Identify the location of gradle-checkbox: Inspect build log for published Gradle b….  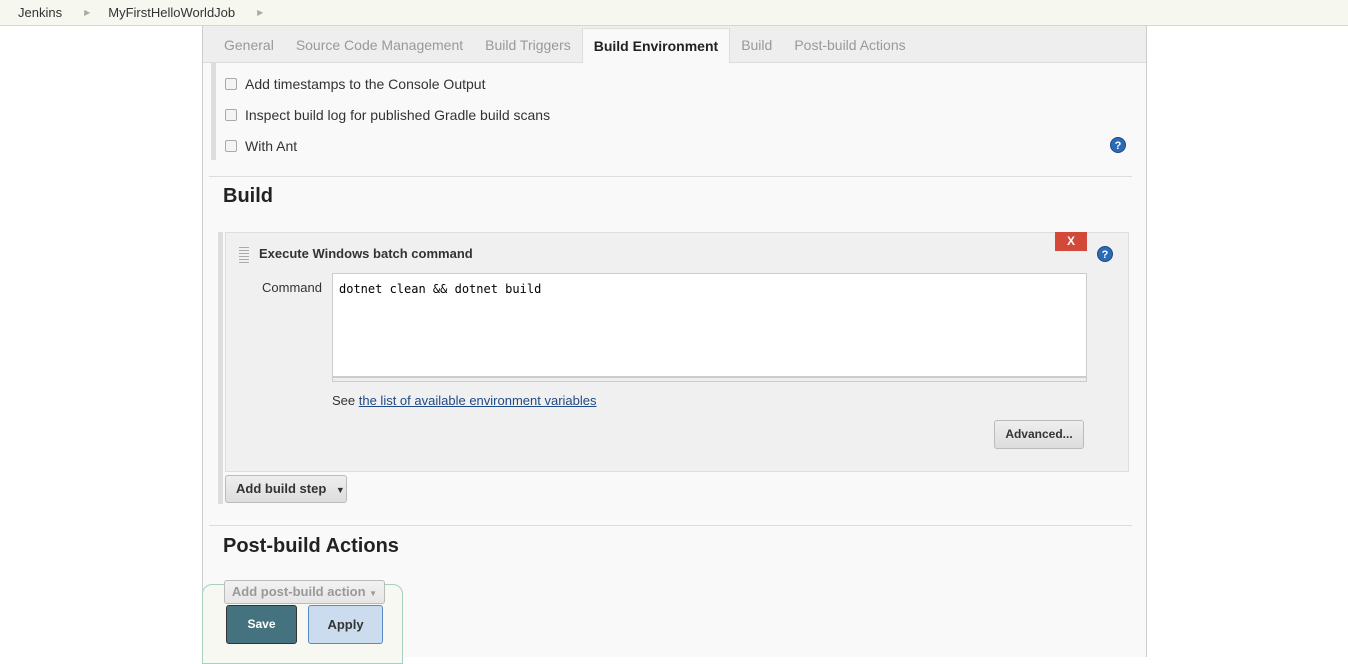
(387, 115).